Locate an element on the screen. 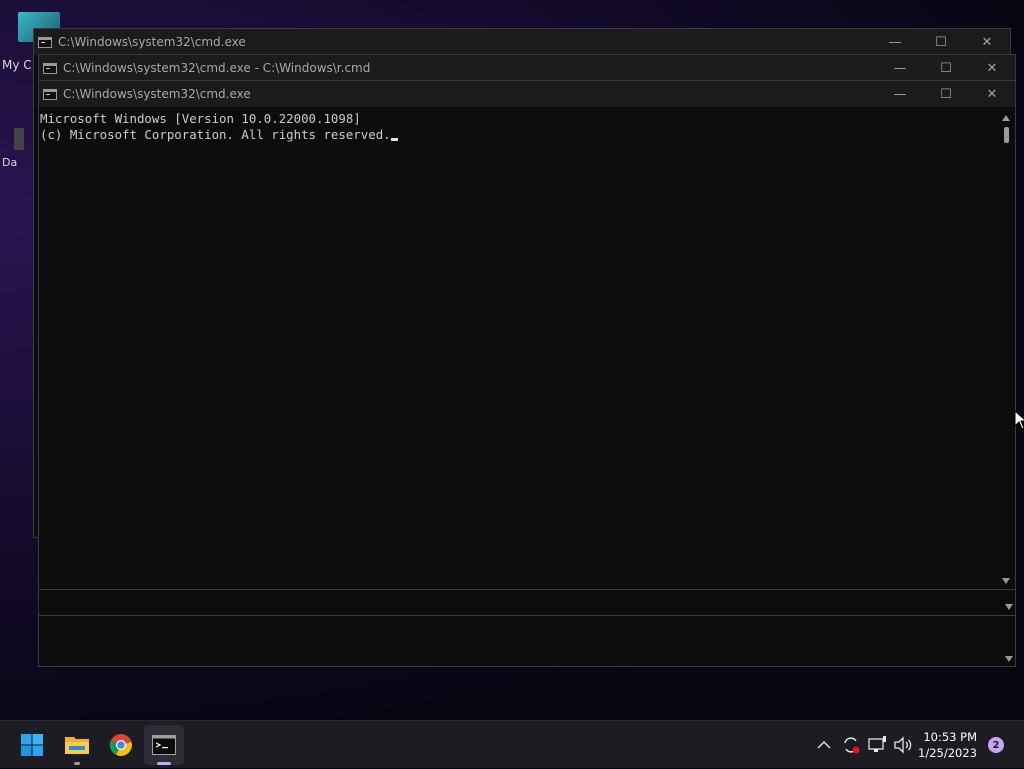 This screenshot has height=769, width=1024. scroll-up-icon is located at coordinates (1006, 118).